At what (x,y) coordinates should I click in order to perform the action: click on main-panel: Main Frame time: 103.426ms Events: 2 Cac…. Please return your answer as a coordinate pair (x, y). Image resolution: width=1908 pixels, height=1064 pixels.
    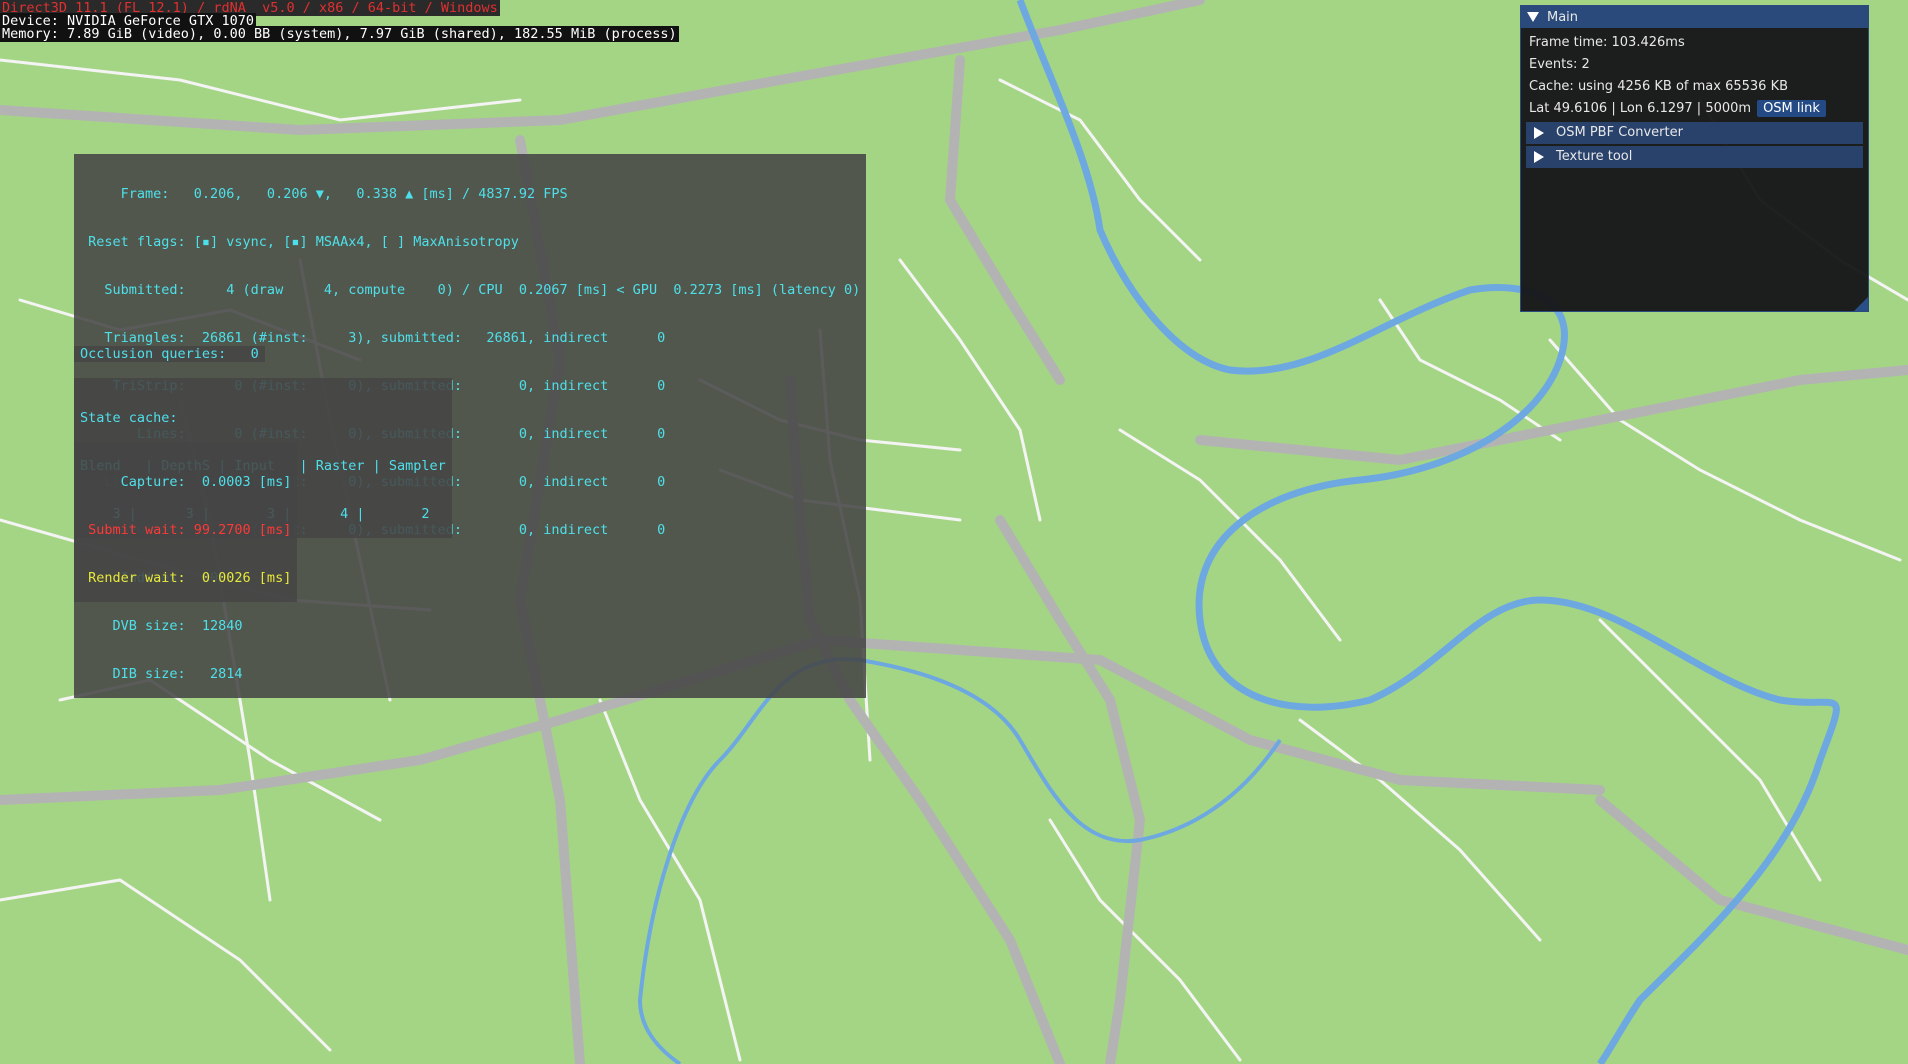
    Looking at the image, I should click on (1694, 158).